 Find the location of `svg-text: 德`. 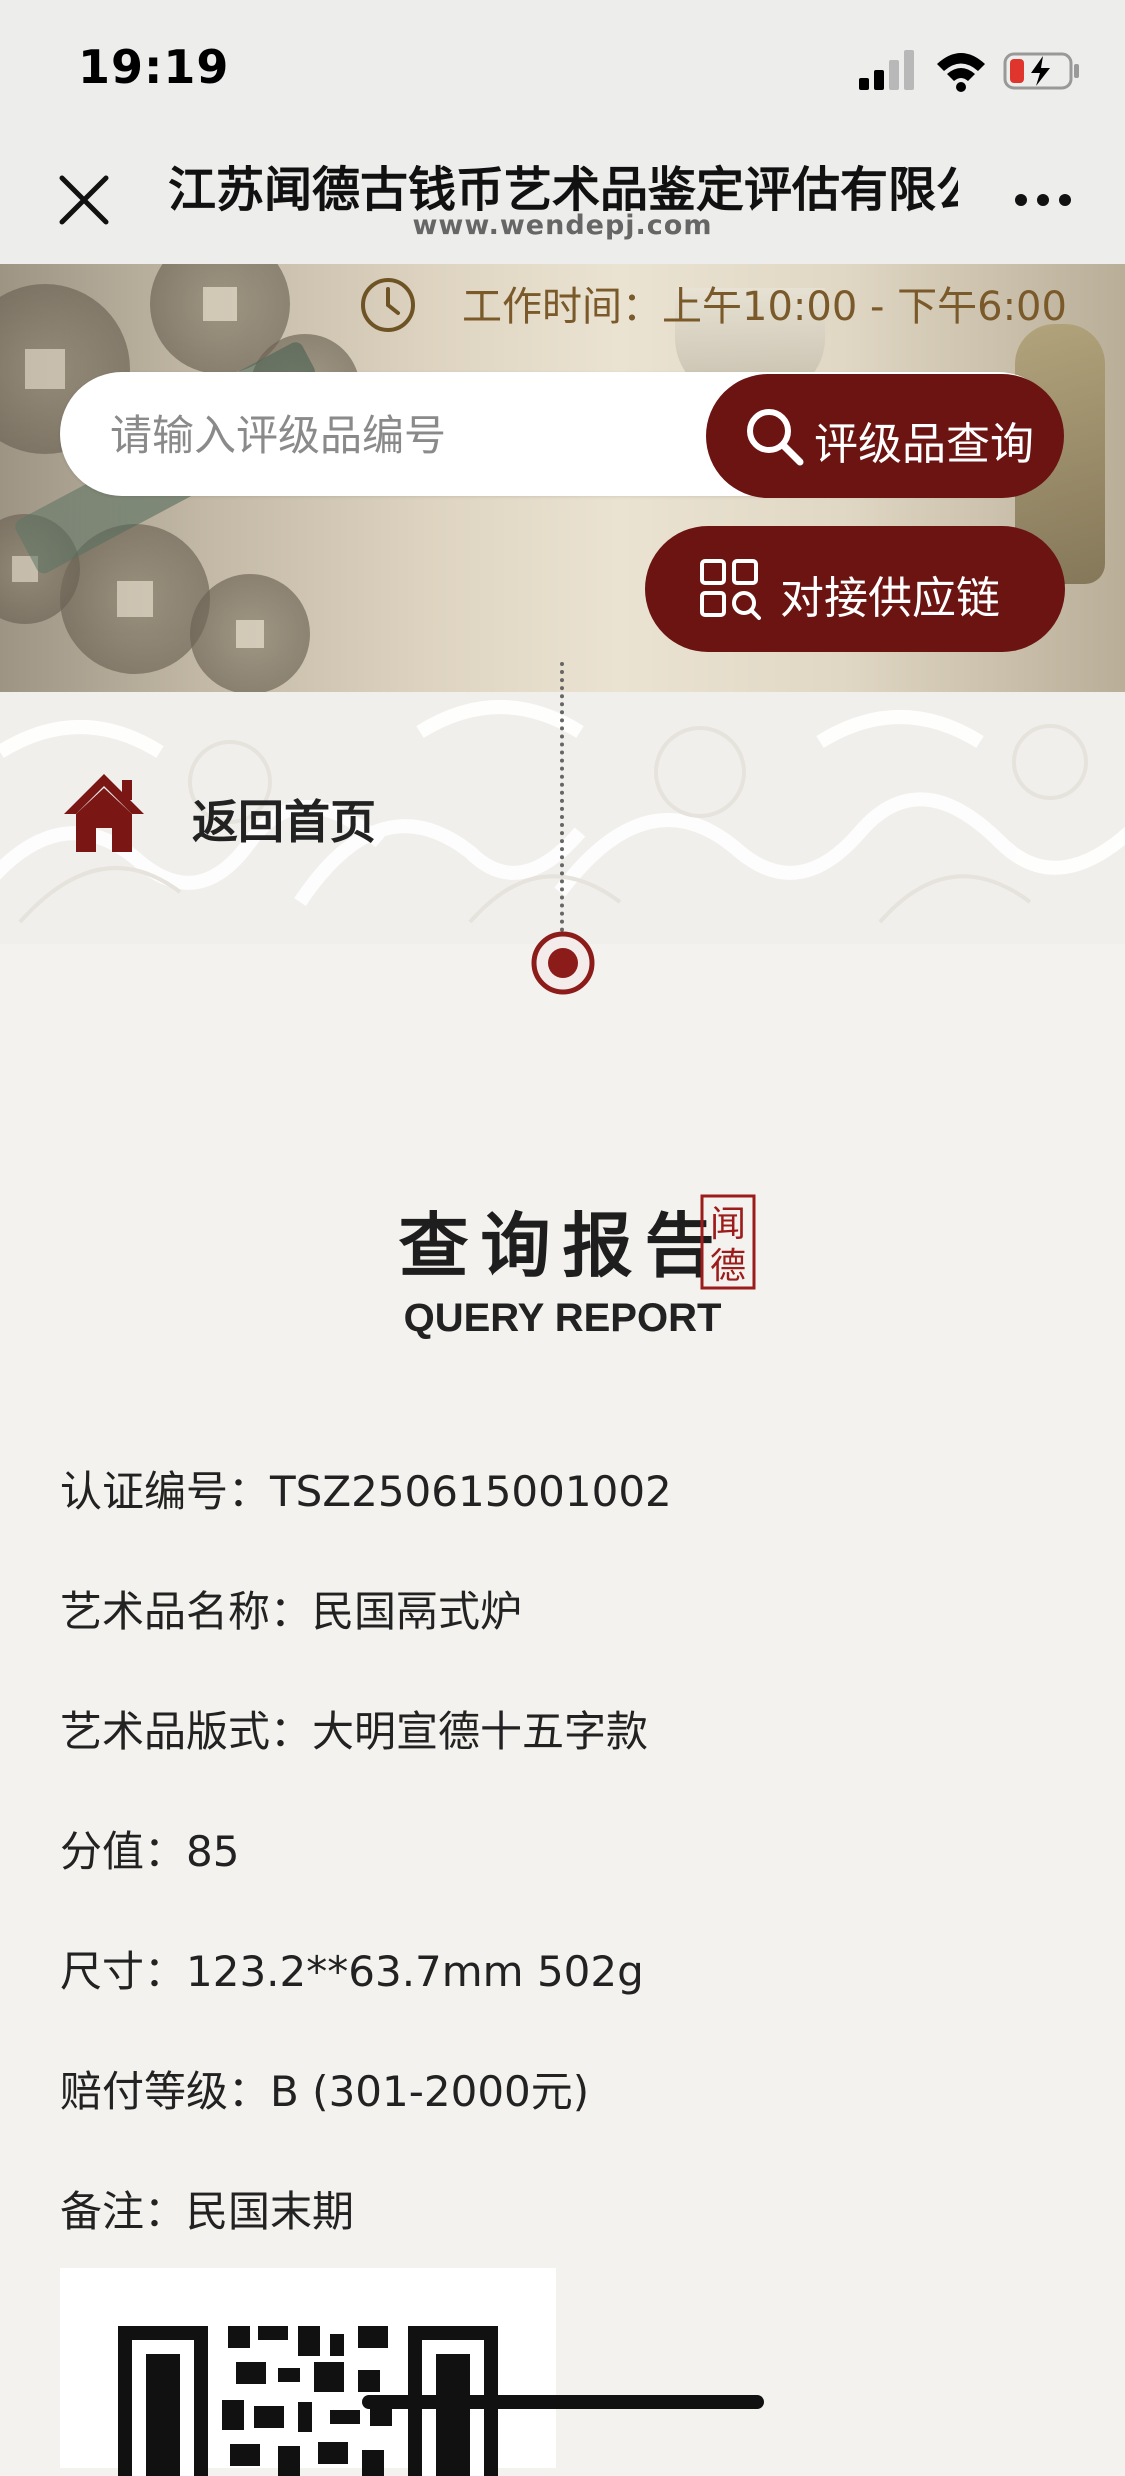

svg-text: 德 is located at coordinates (728, 1266).